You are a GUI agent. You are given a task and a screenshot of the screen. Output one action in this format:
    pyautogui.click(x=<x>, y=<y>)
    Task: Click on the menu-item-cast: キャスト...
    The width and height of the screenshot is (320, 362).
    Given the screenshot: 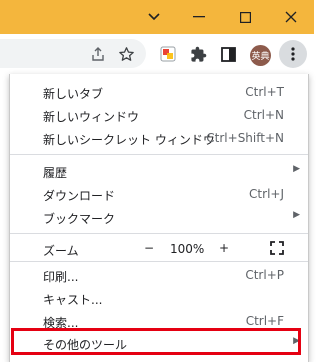 What is the action you would take?
    pyautogui.click(x=159, y=298)
    